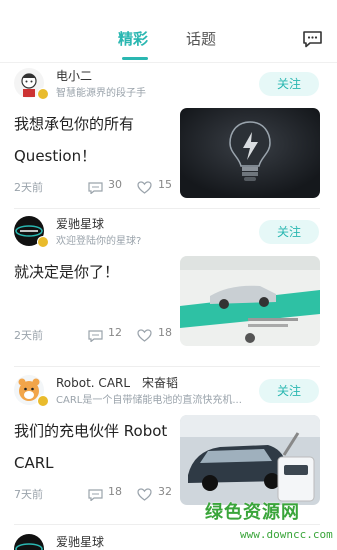  Describe the element at coordinates (115, 491) in the screenshot. I see `comment-count: 18` at that location.